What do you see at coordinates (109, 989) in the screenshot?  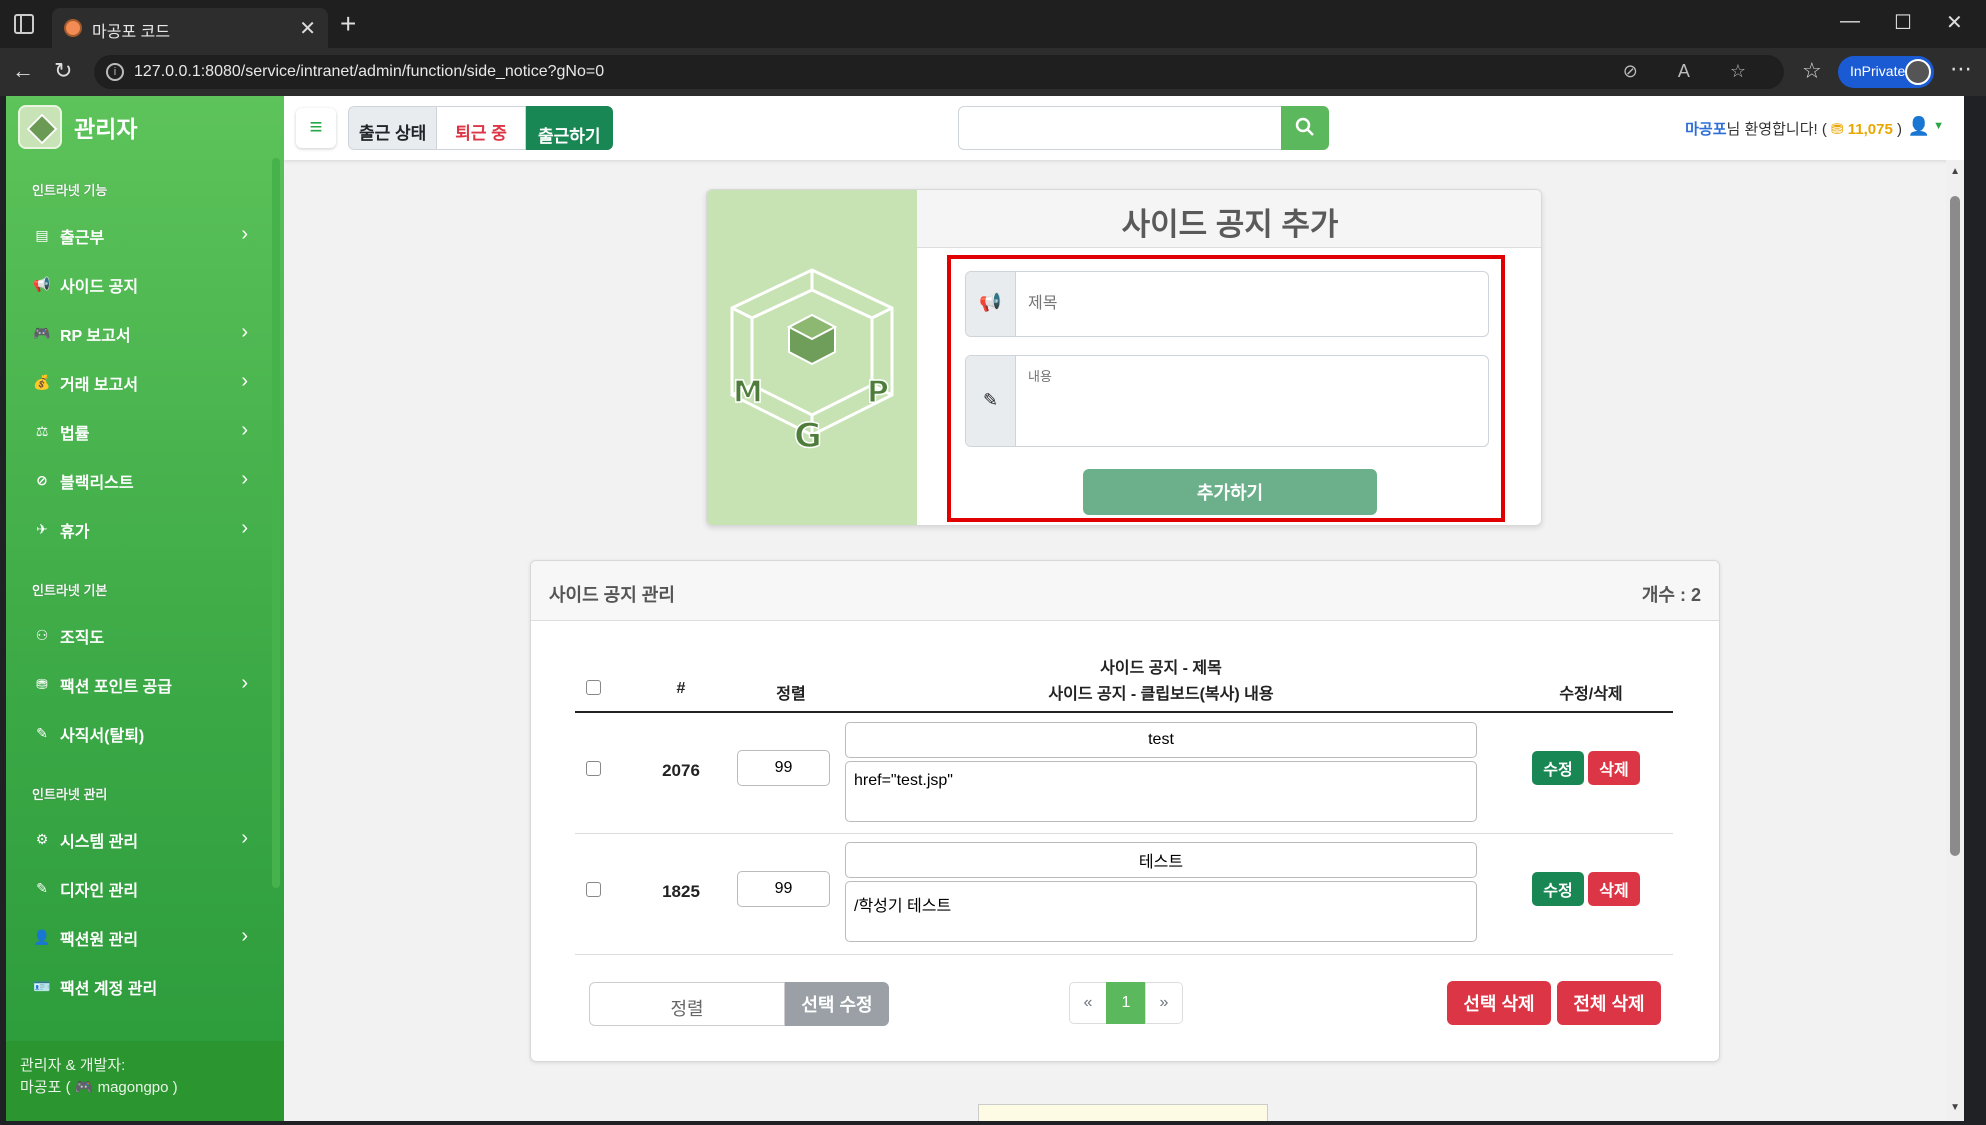 I see `sidebar-item-label: 팩션 계정 관리` at bounding box center [109, 989].